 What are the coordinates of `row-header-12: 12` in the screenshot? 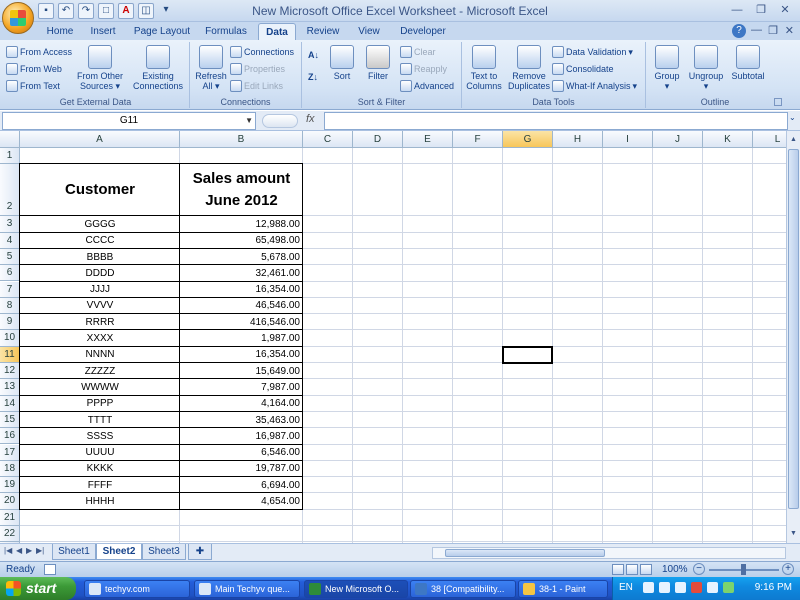 It's located at (10, 371).